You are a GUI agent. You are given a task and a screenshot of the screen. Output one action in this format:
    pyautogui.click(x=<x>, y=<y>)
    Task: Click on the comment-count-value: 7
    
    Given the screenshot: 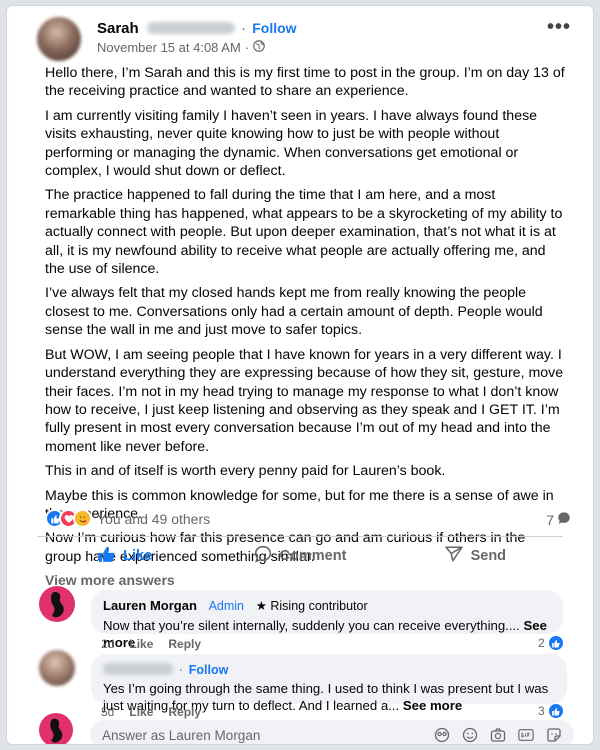 What is the action you would take?
    pyautogui.click(x=550, y=519)
    